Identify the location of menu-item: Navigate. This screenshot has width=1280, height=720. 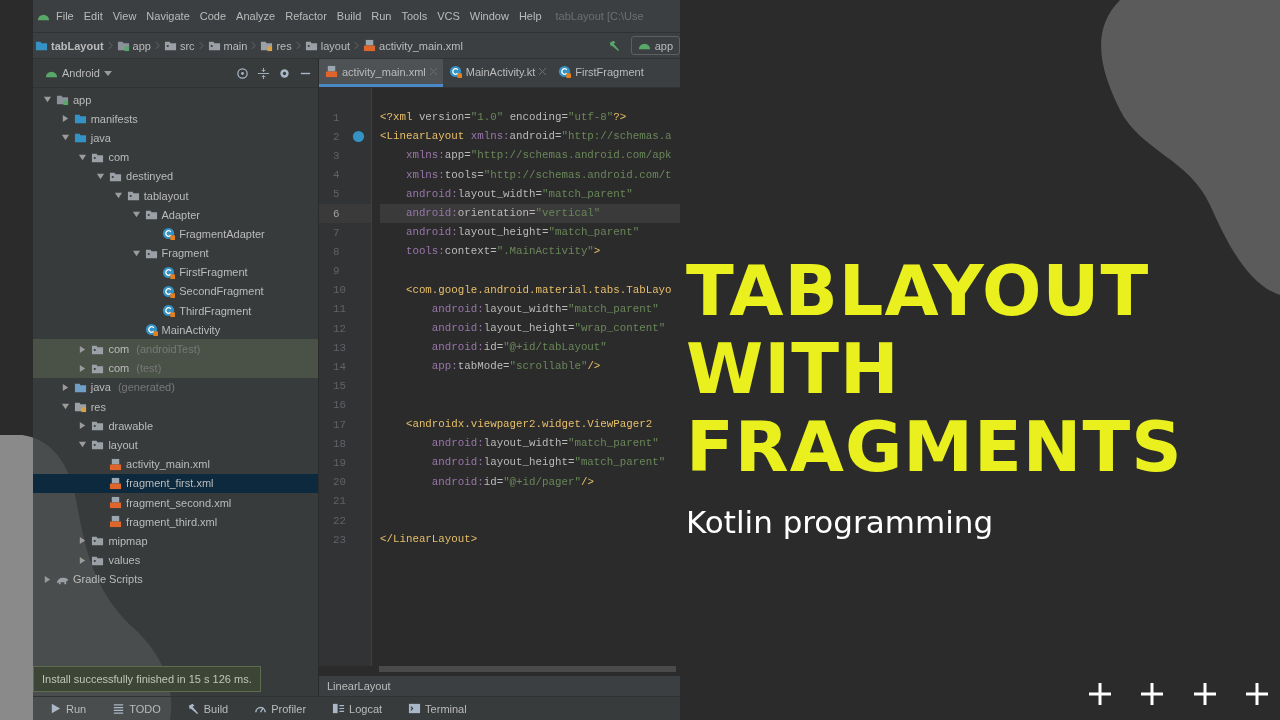
(168, 16).